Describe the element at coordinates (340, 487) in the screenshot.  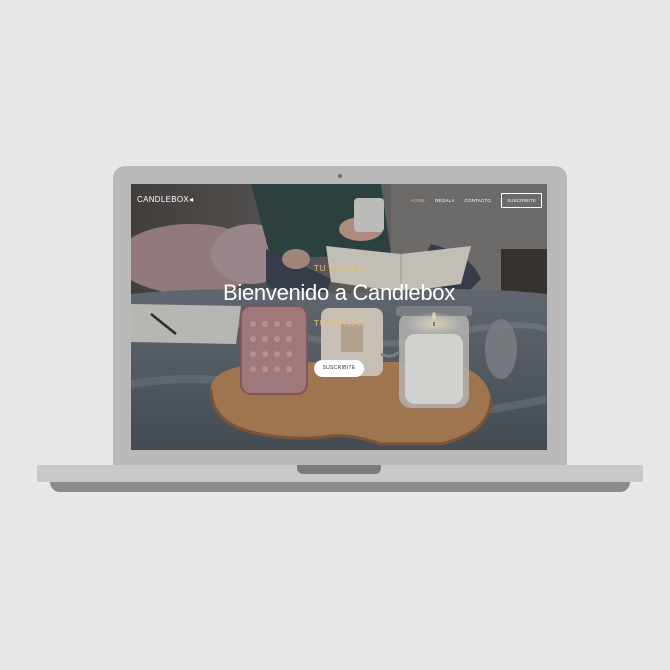
I see `laptop-base-edge` at that location.